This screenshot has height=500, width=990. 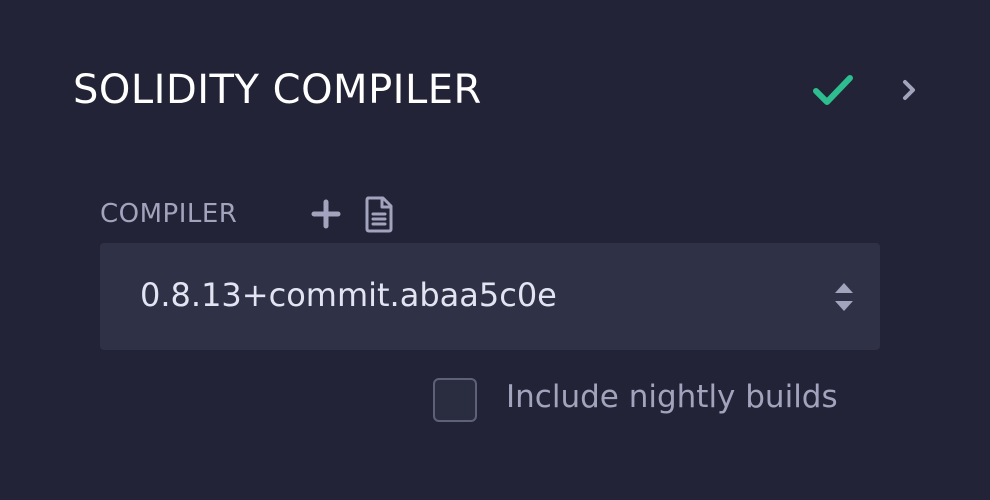 What do you see at coordinates (833, 90) in the screenshot?
I see `check-icon` at bounding box center [833, 90].